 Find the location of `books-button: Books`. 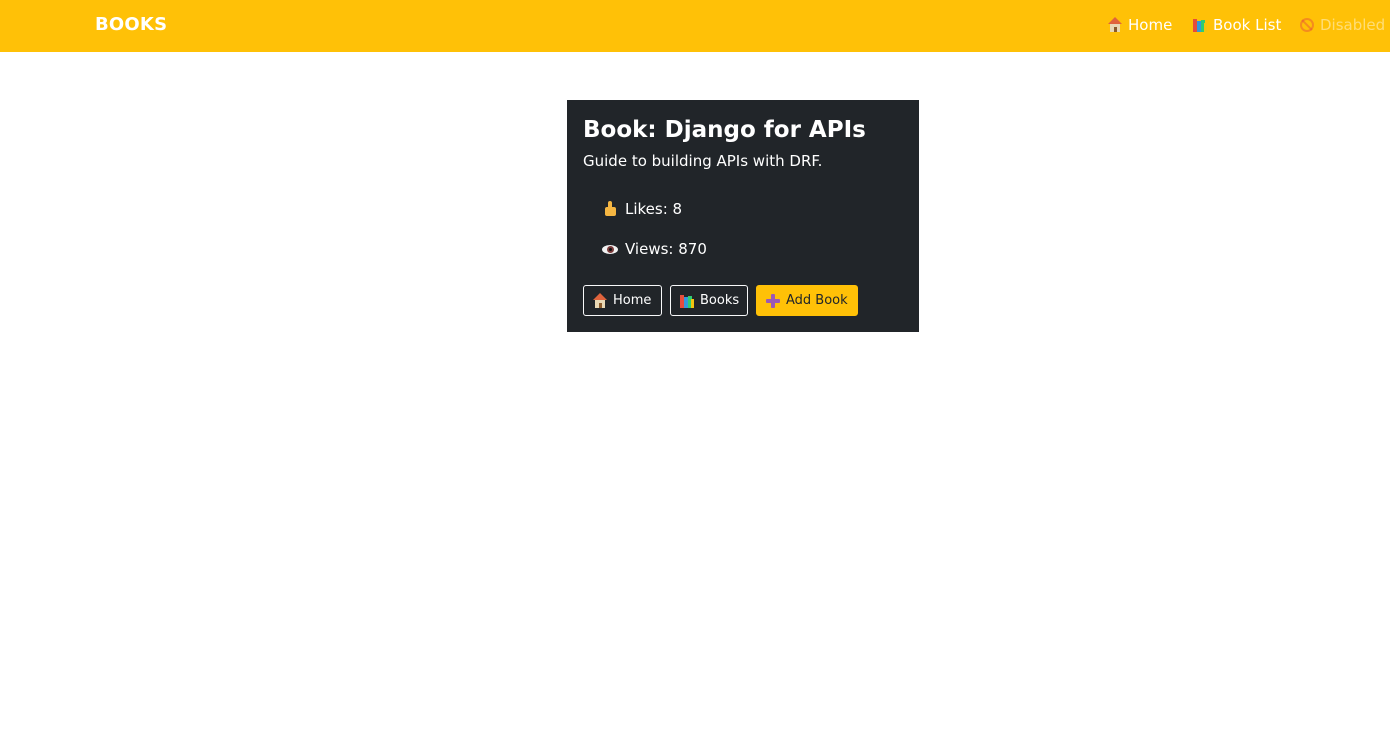

books-button: Books is located at coordinates (709, 300).